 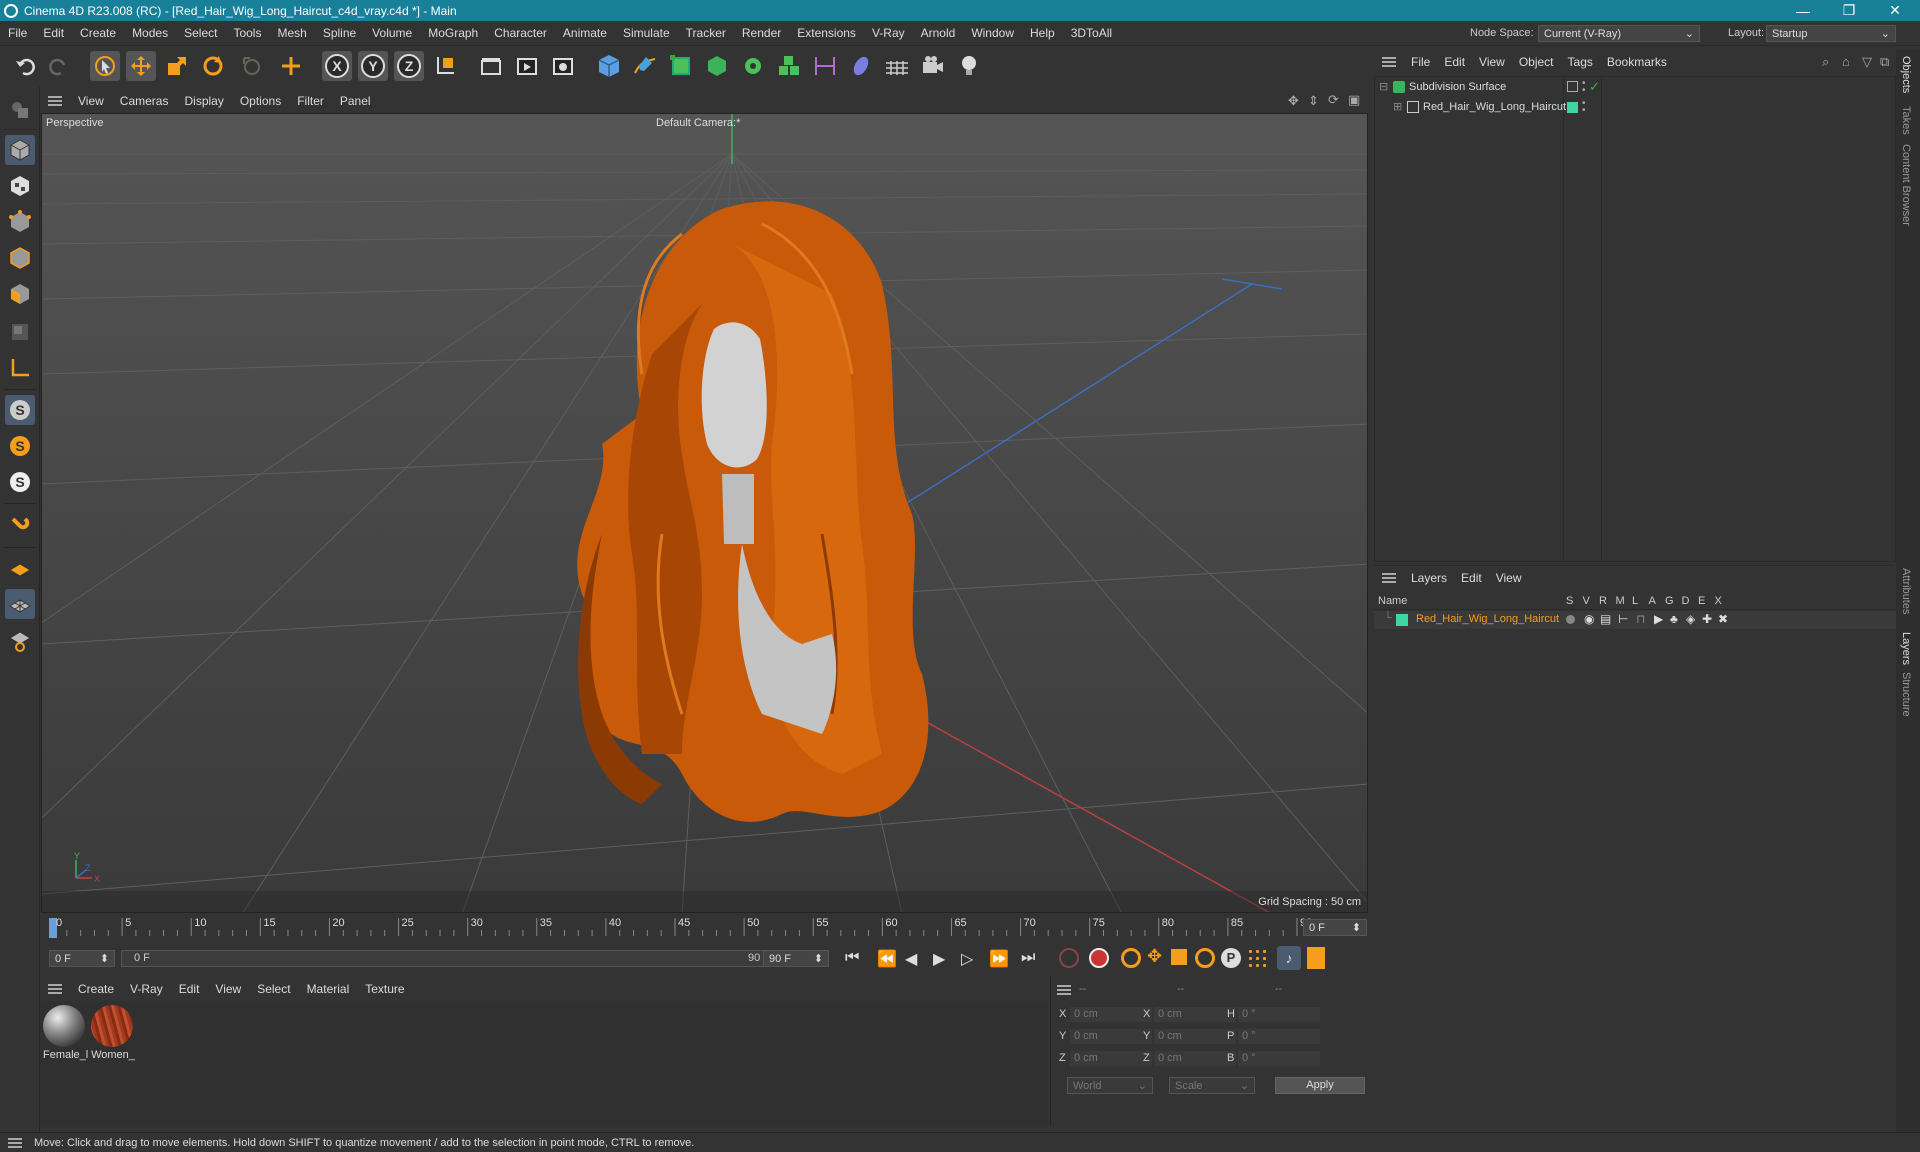 What do you see at coordinates (897, 66) in the screenshot?
I see `floor-button` at bounding box center [897, 66].